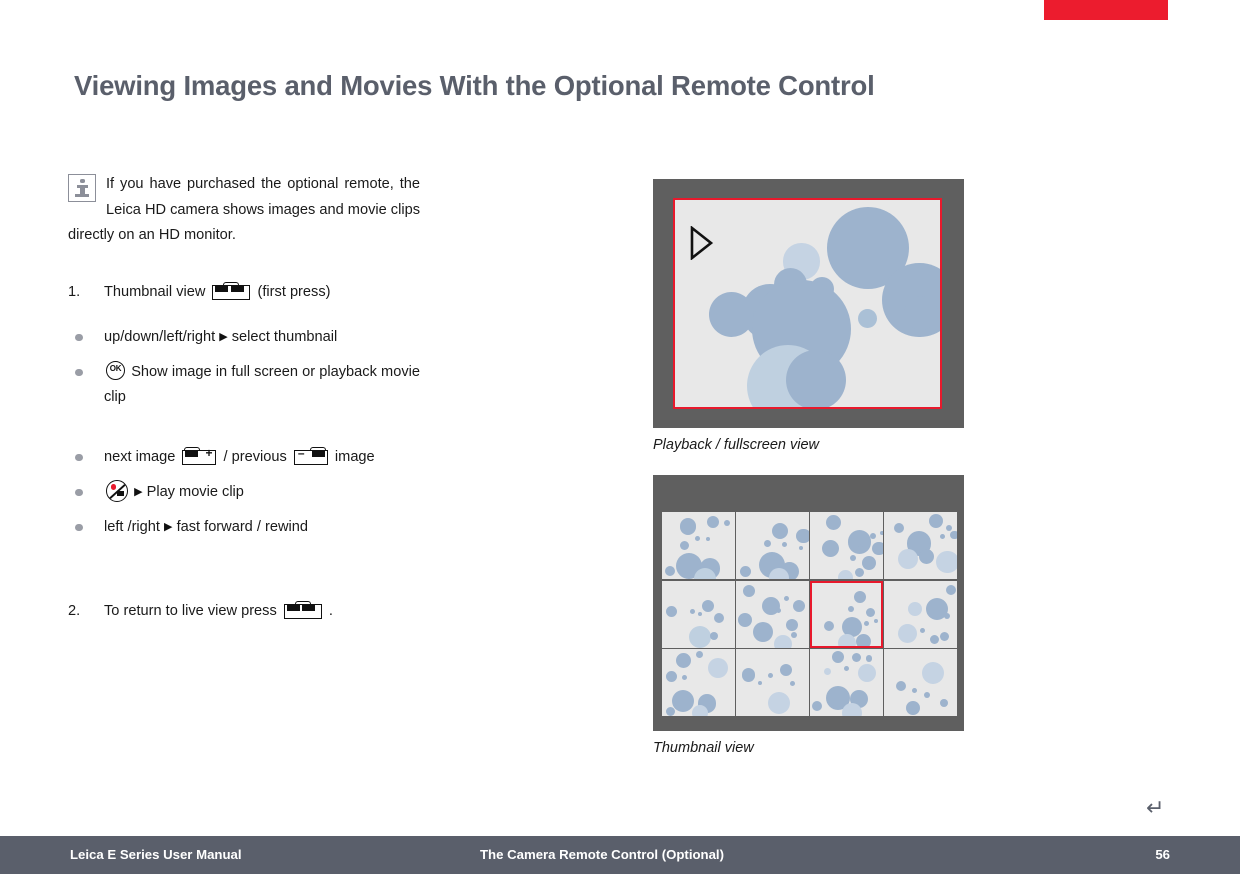 The height and width of the screenshot is (874, 1240). What do you see at coordinates (736, 445) in the screenshot?
I see `playback-caption: Playback / fullscreen view` at bounding box center [736, 445].